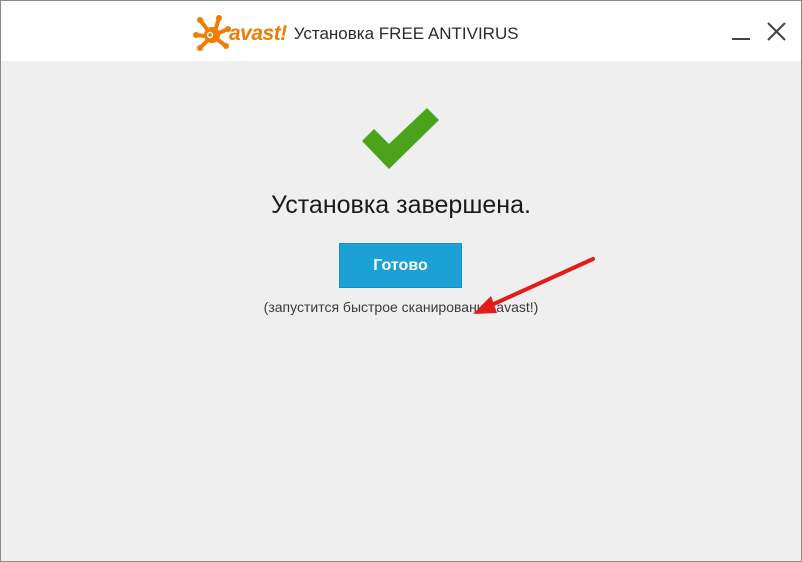  Describe the element at coordinates (401, 205) in the screenshot. I see `installation-status: Установка завершена.` at that location.